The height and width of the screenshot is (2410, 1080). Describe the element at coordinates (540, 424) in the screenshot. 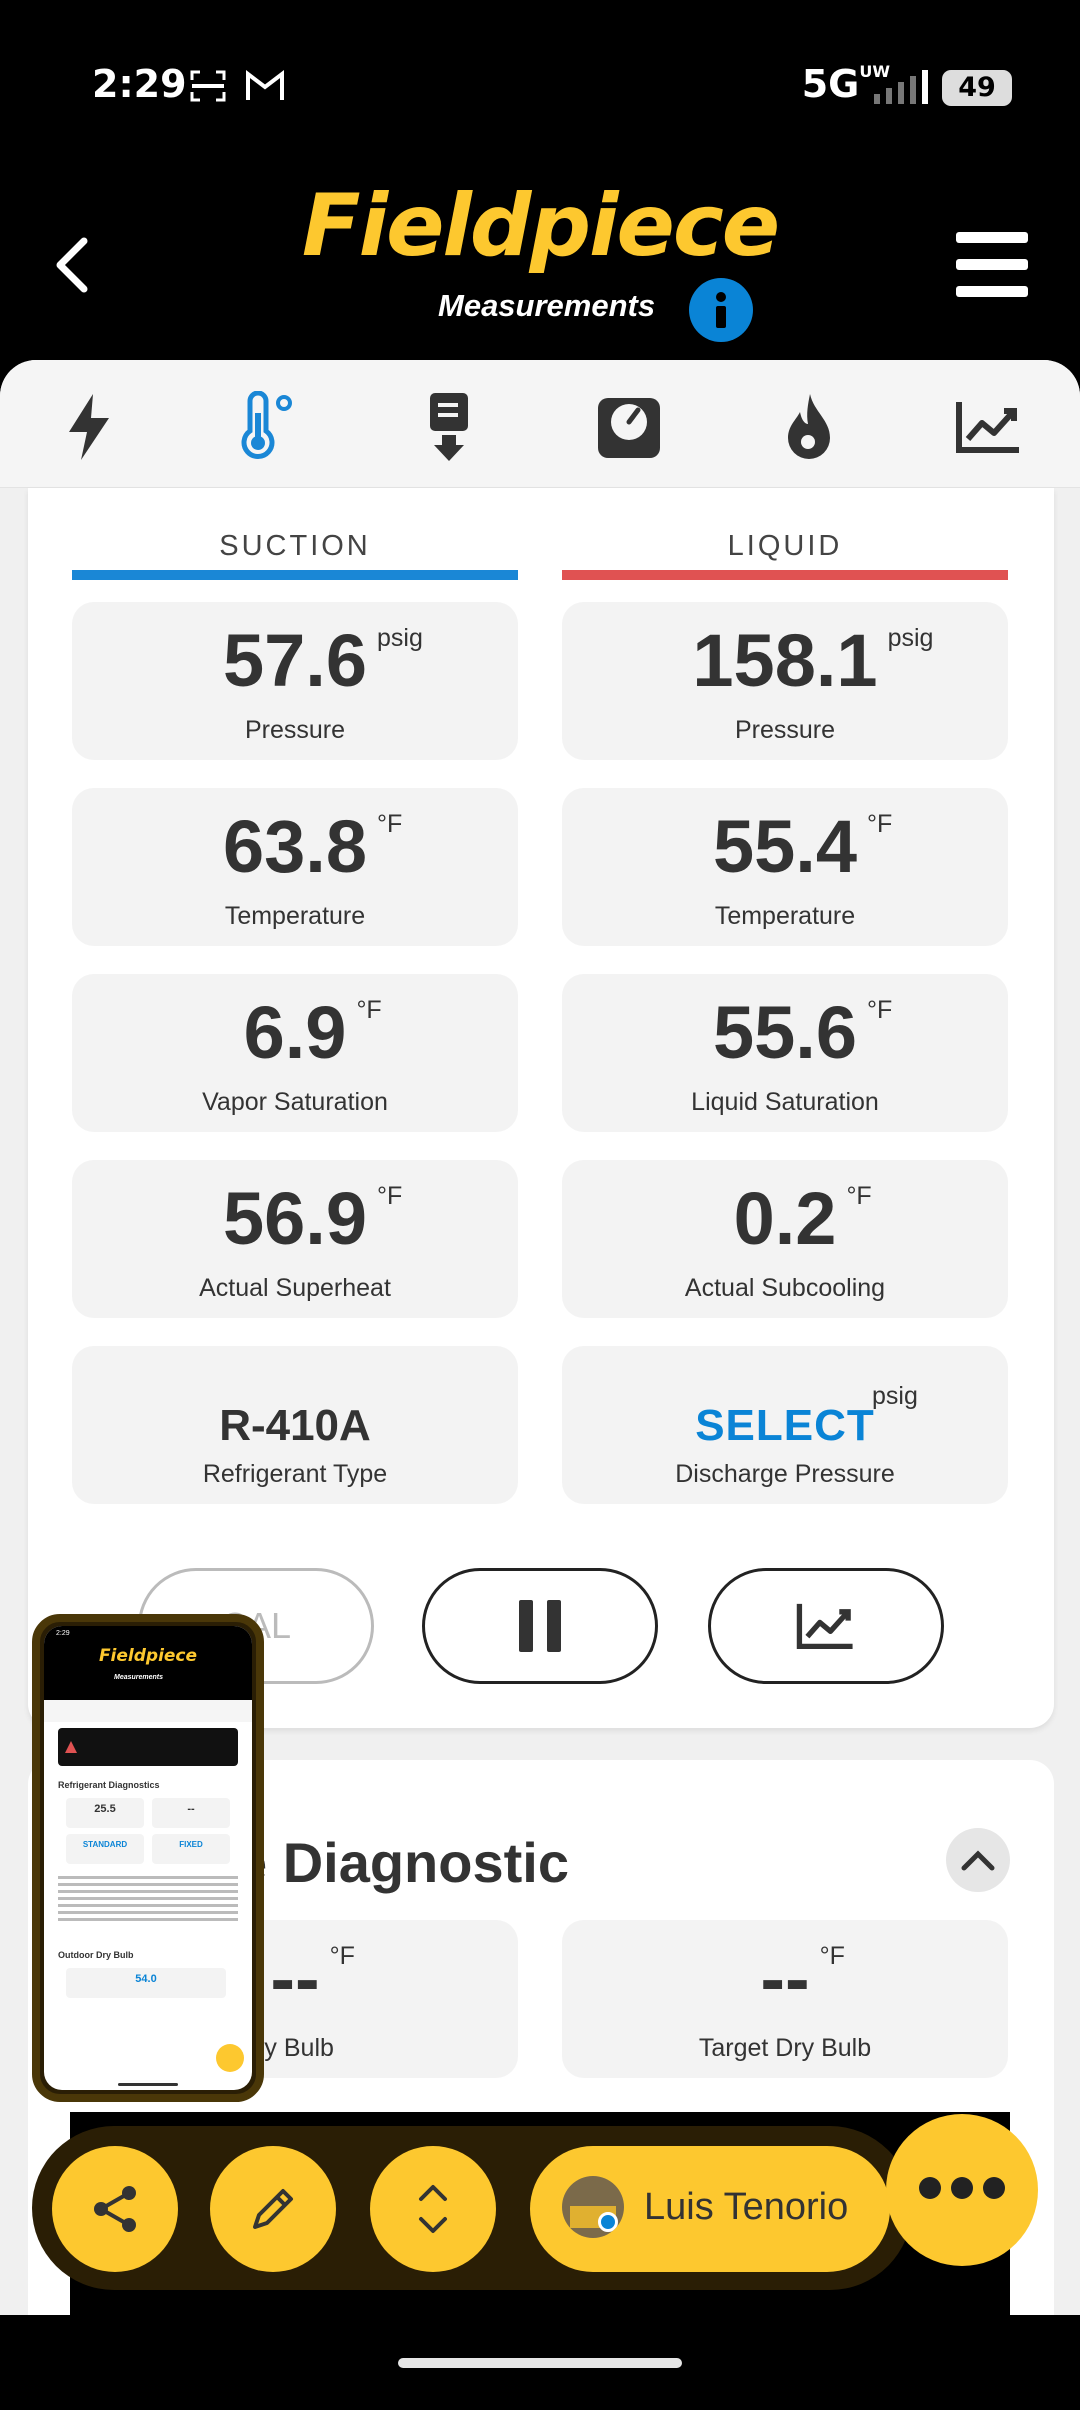

I see `measurement-toolbar` at that location.